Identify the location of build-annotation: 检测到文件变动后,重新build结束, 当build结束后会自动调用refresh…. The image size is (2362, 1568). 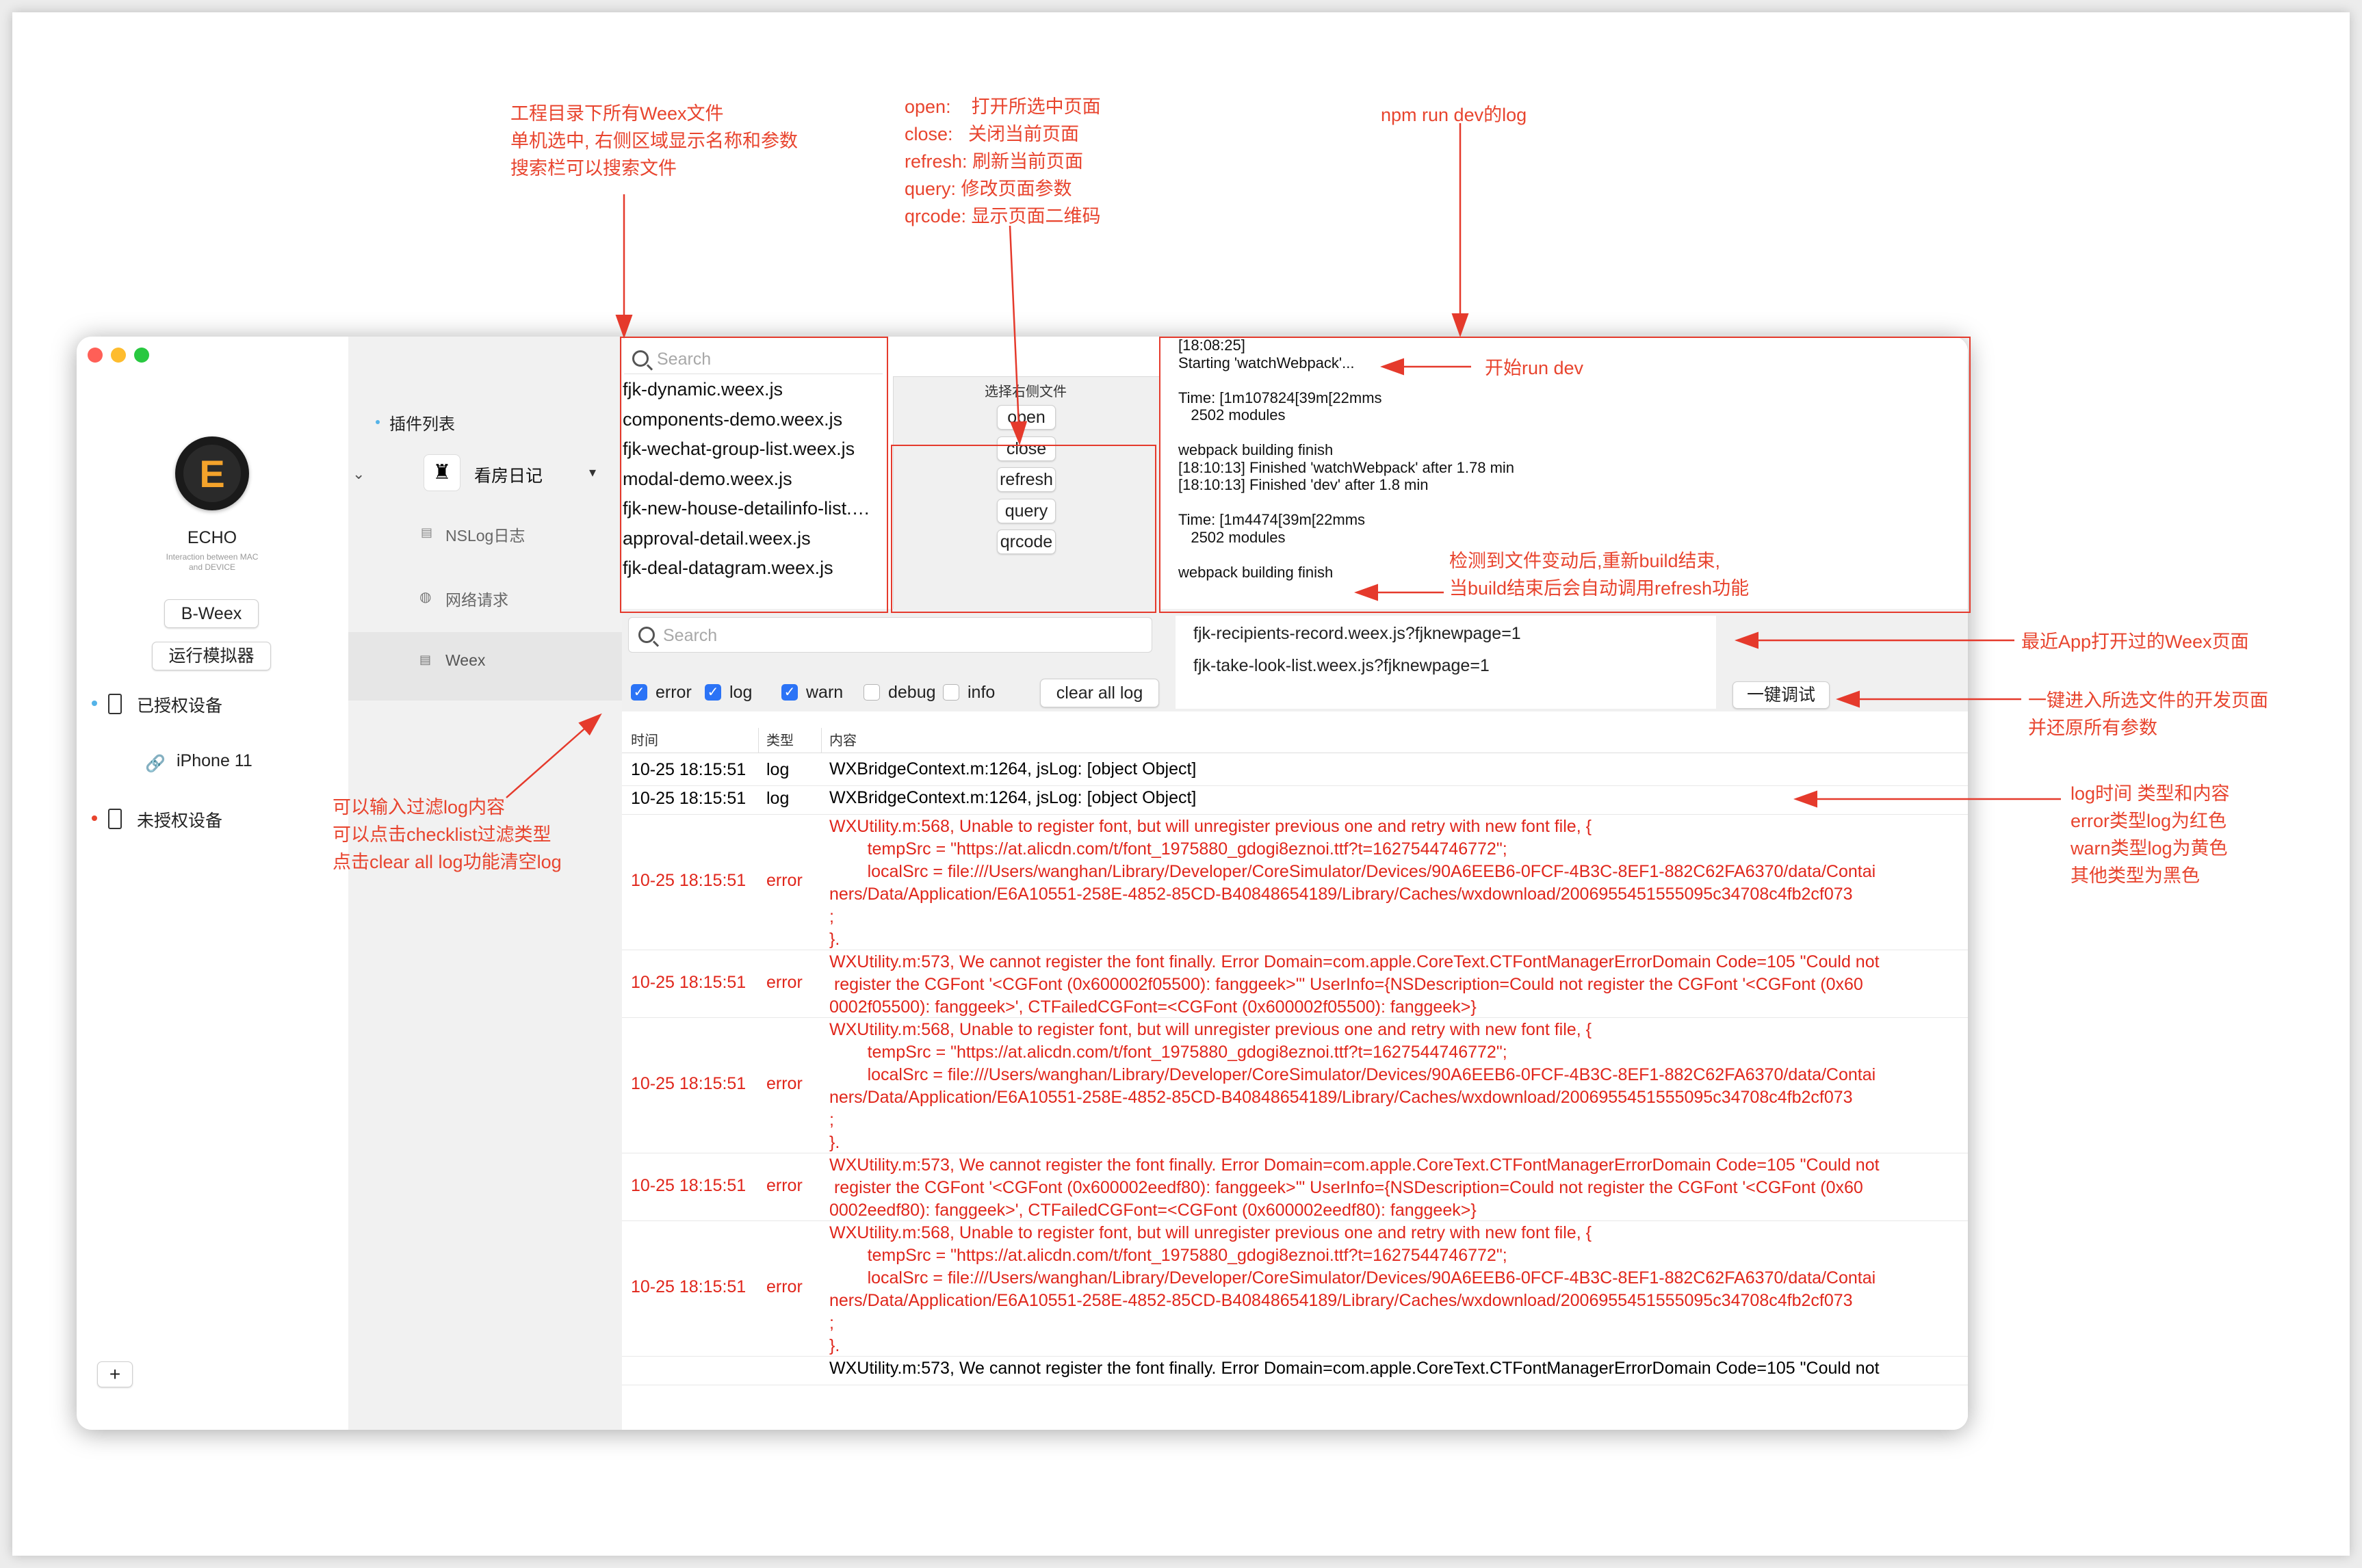
(1599, 575).